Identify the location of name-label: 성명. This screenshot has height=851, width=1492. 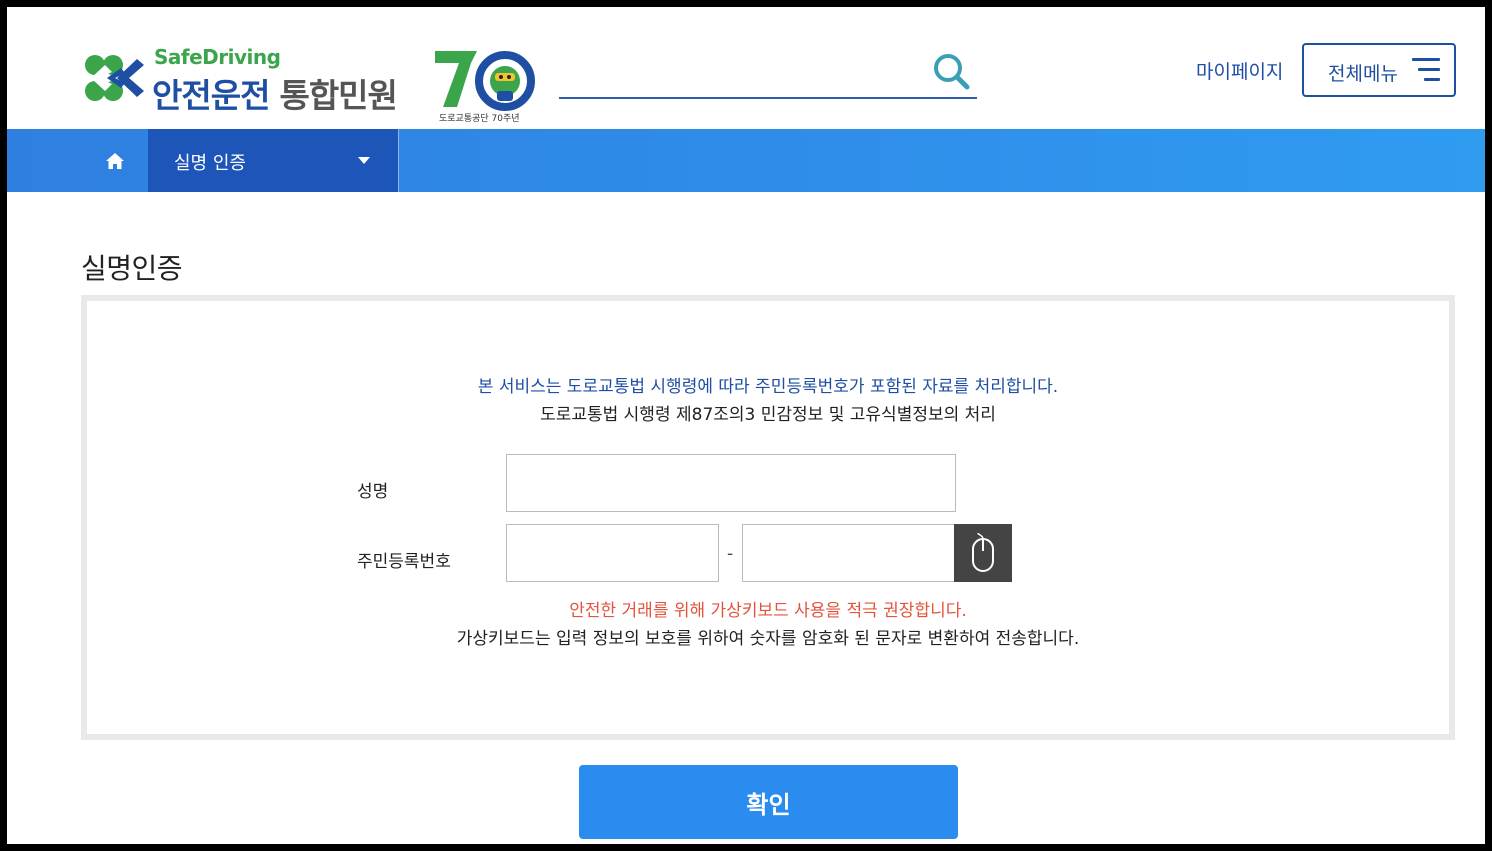
(373, 492).